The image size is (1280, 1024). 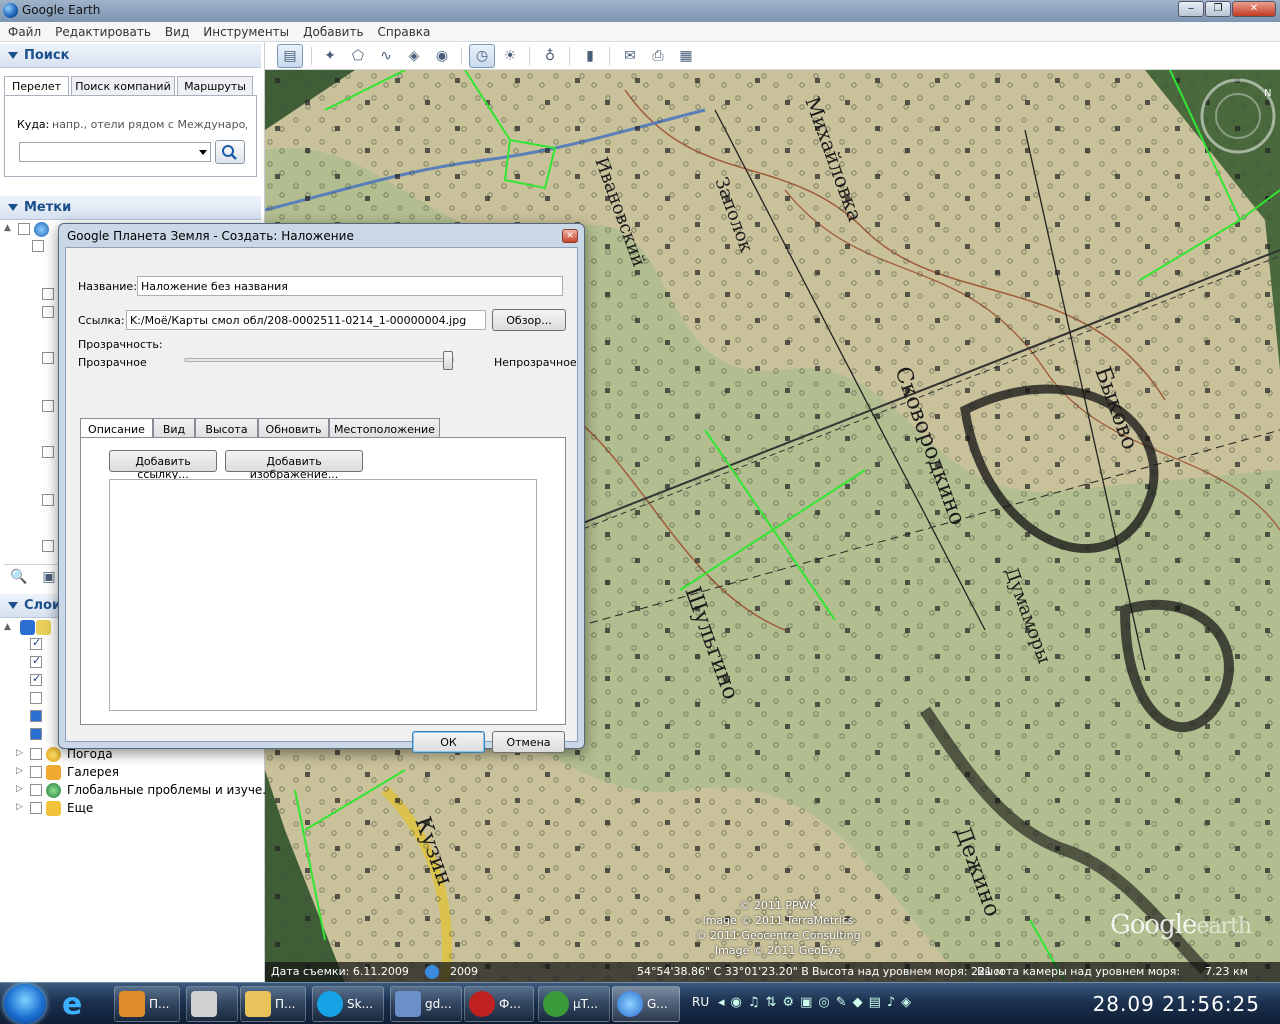 What do you see at coordinates (53, 754) in the screenshot?
I see `weather-icon` at bounding box center [53, 754].